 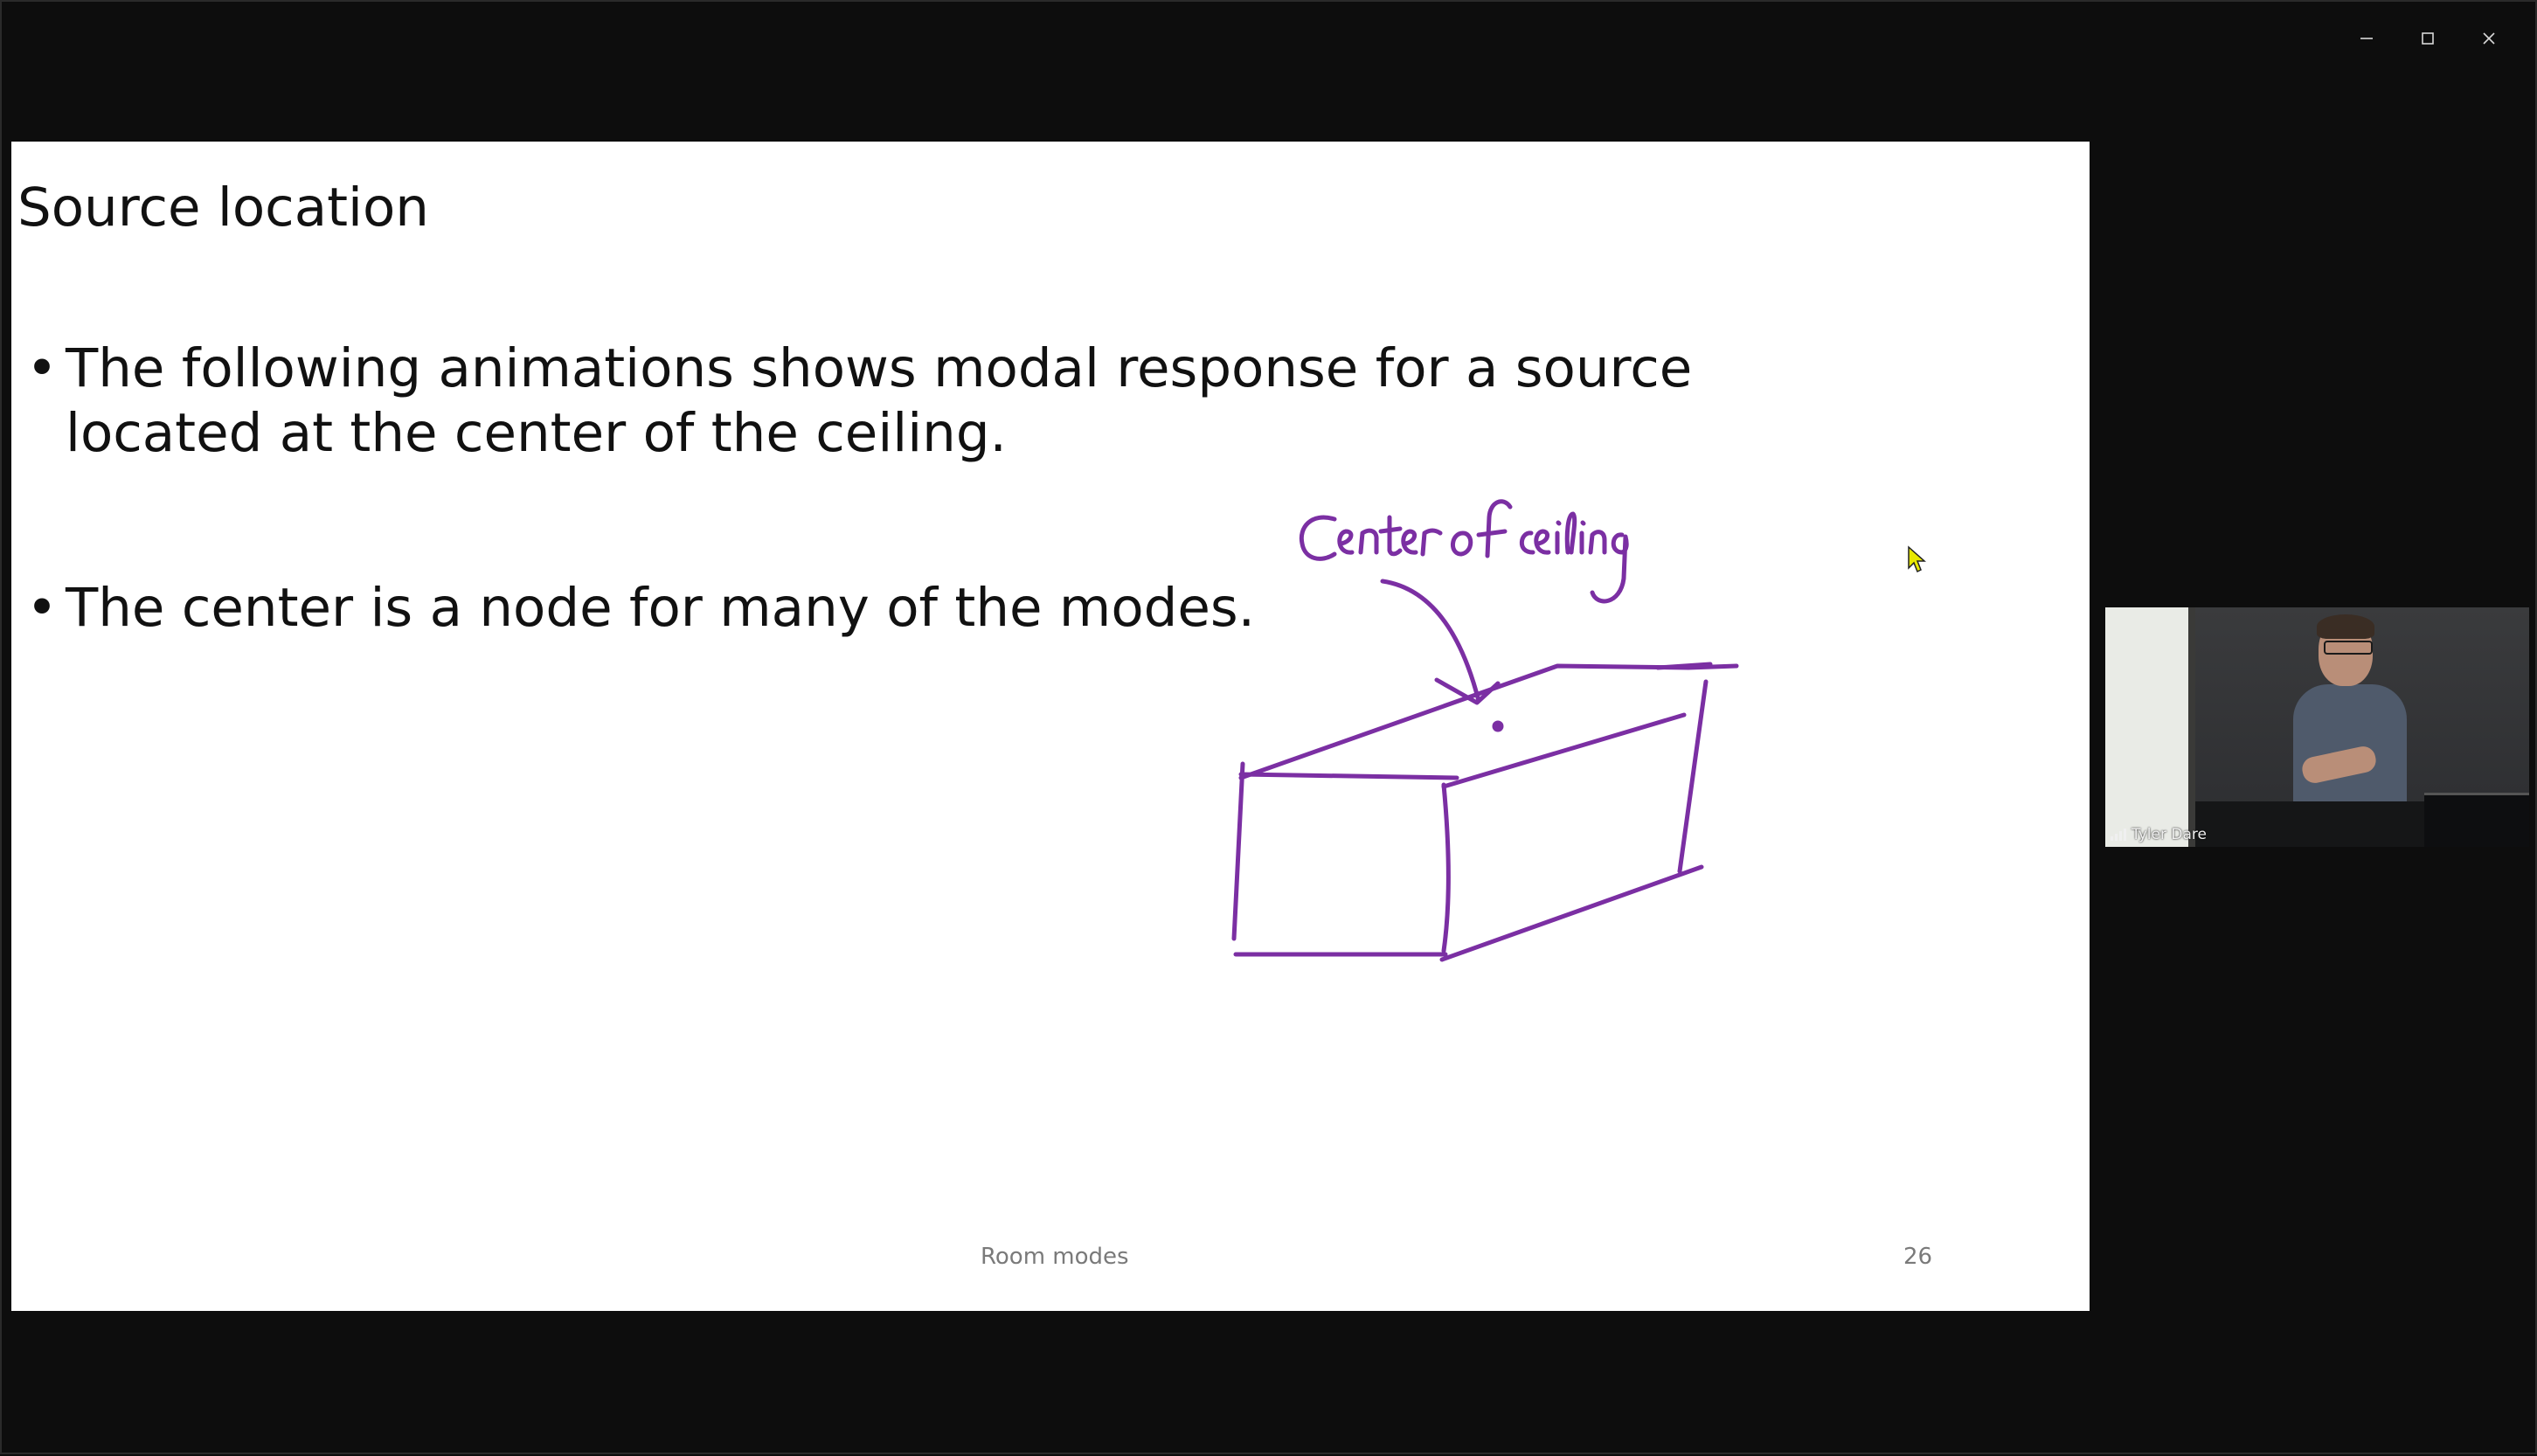 What do you see at coordinates (2345, 626) in the screenshot?
I see `presenter-hair` at bounding box center [2345, 626].